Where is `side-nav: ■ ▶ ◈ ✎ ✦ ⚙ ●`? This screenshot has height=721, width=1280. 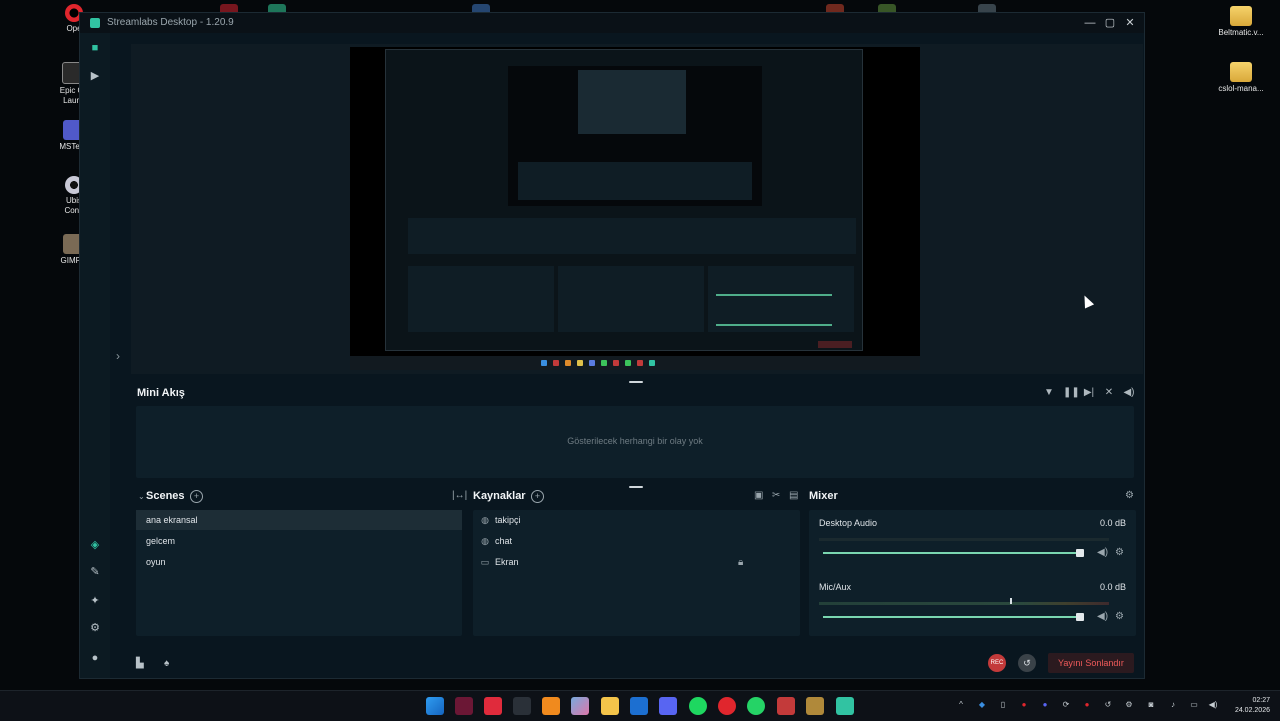 side-nav: ■ ▶ ◈ ✎ ✦ ⚙ ● is located at coordinates (95, 355).